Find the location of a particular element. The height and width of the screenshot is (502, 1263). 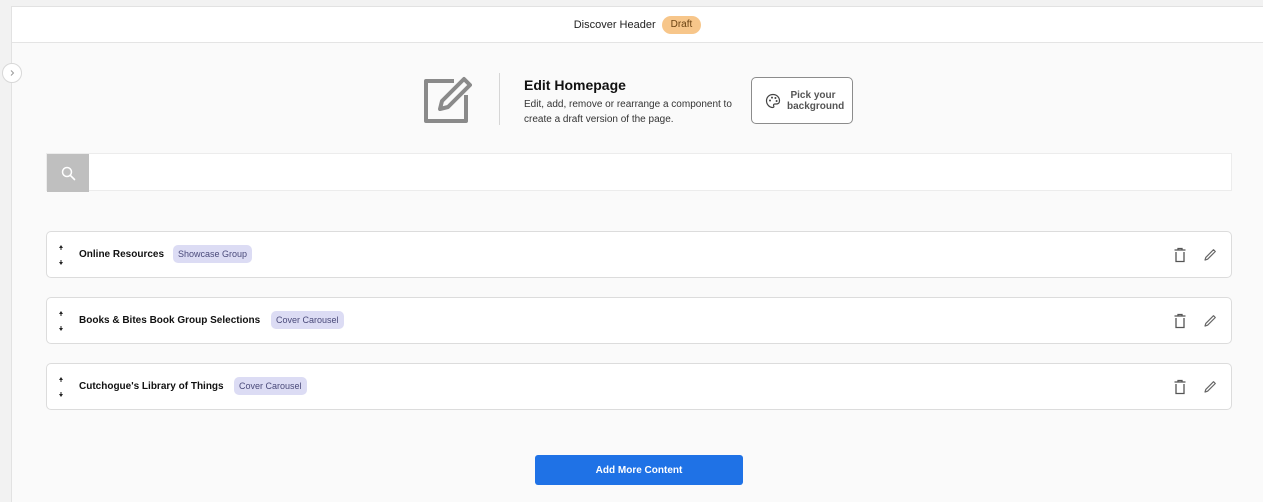

chevron-right-icon is located at coordinates (12, 73).